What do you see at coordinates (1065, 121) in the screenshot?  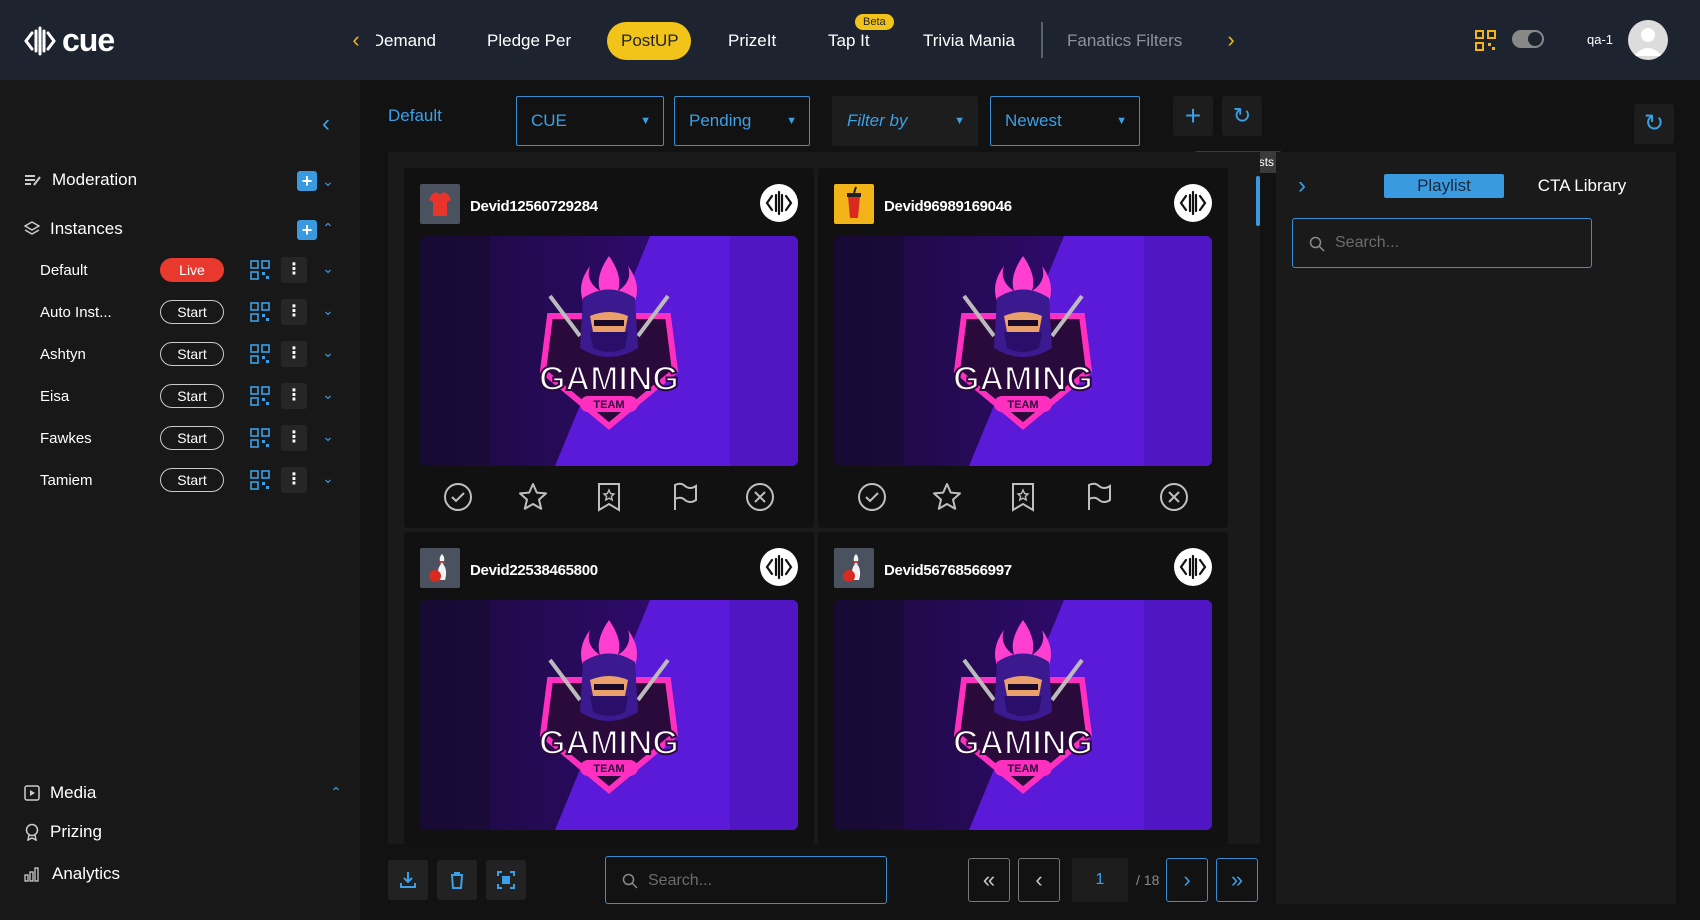 I see `sort-select: Newest ▼` at bounding box center [1065, 121].